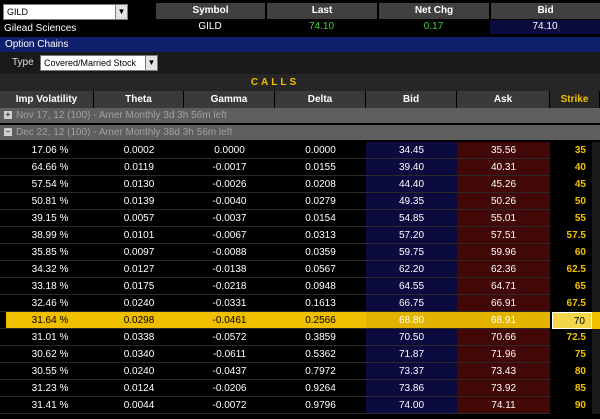  Describe the element at coordinates (503, 371) in the screenshot. I see `ask-cell: 73.43` at that location.